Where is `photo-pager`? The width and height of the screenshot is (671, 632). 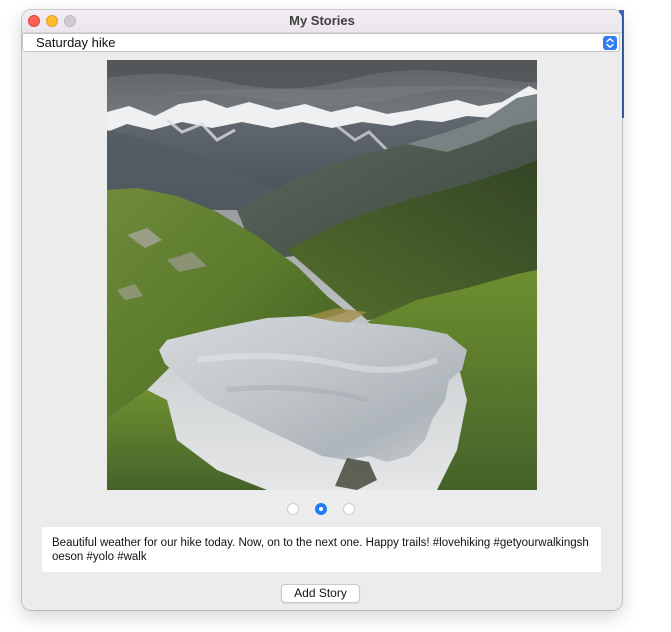 photo-pager is located at coordinates (322, 510).